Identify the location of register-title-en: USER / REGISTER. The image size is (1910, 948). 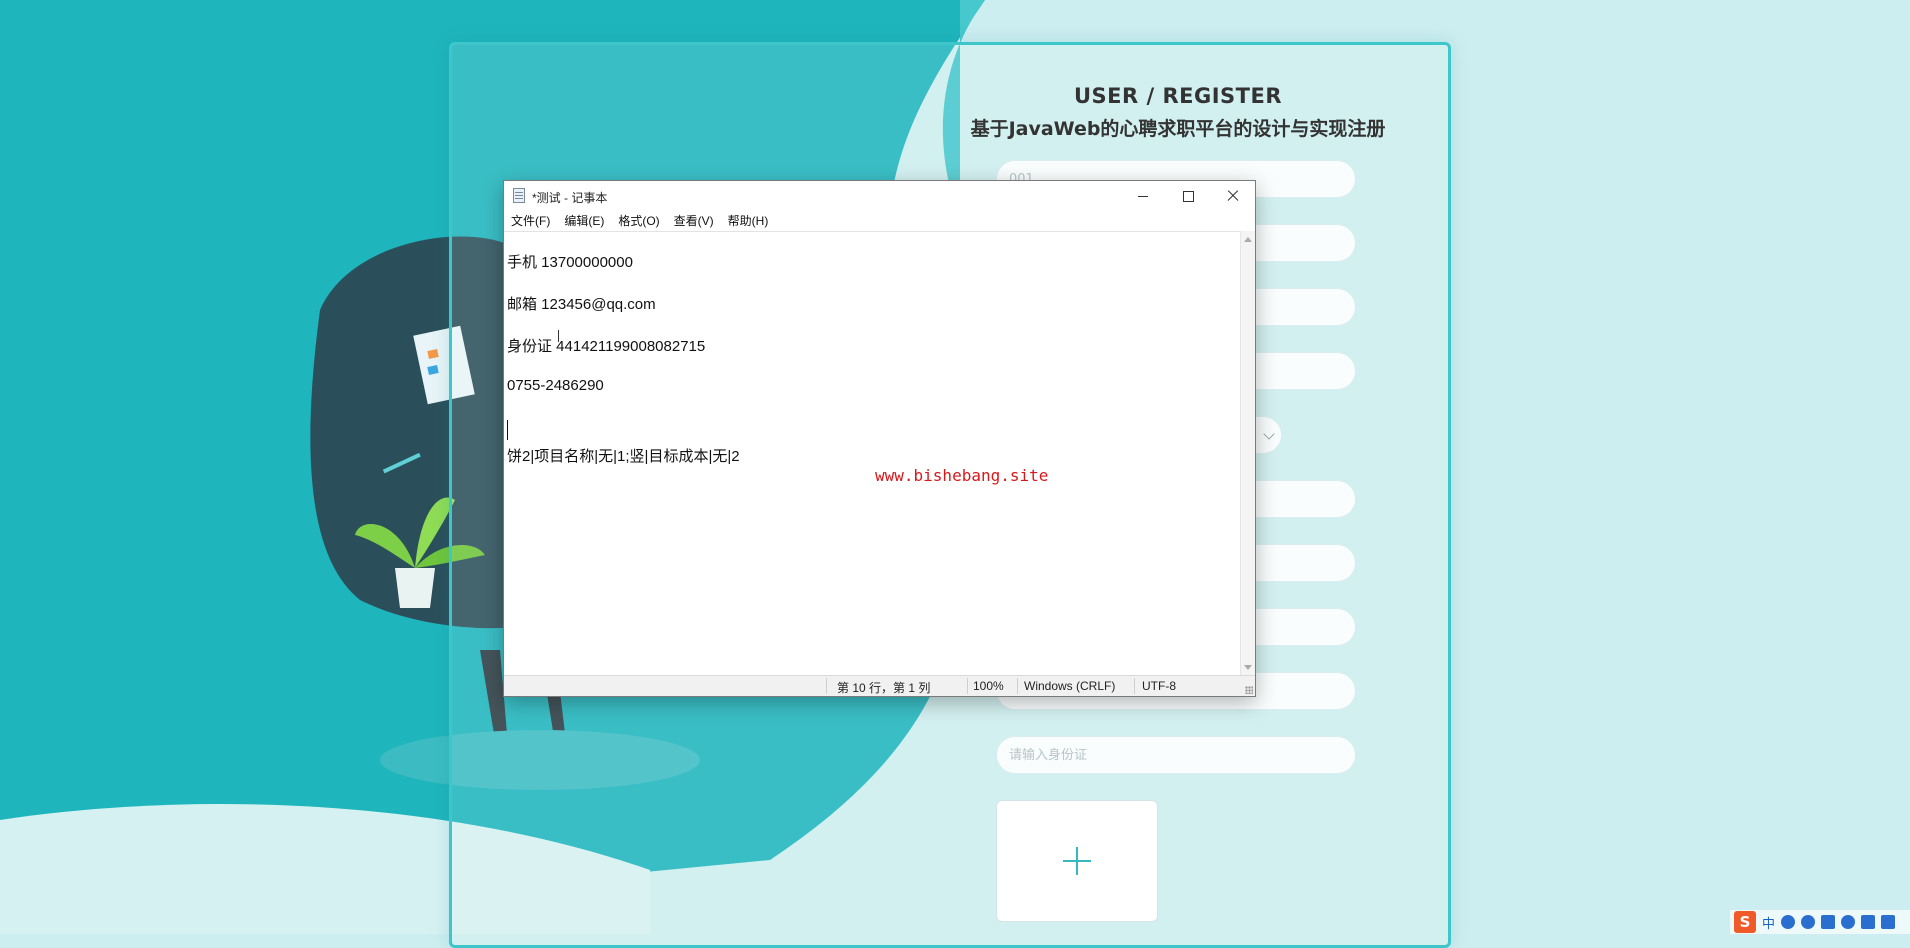
(1177, 96).